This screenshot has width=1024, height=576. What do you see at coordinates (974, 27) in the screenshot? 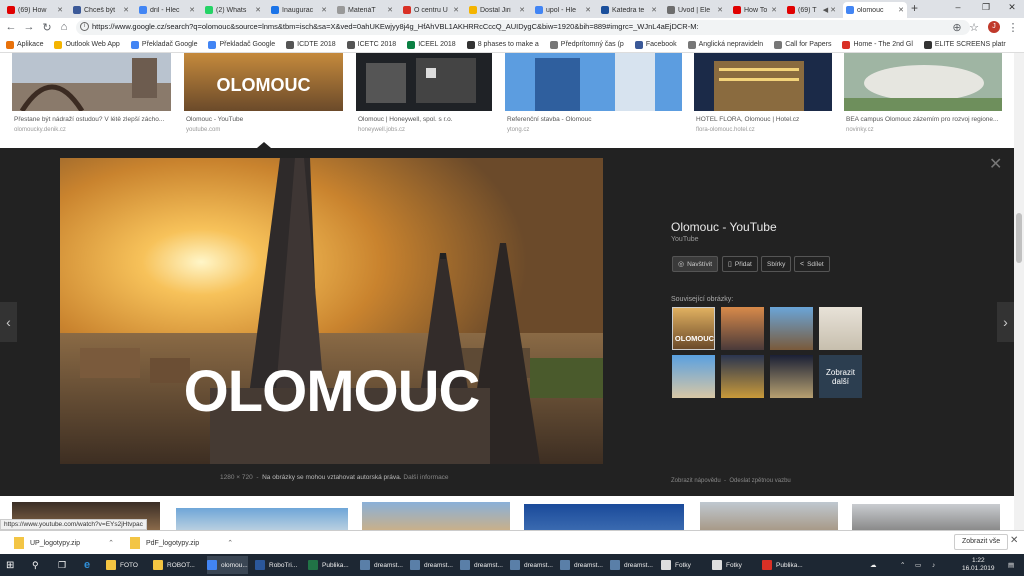
I see `bookmark-star-icon: ☆` at bounding box center [974, 27].